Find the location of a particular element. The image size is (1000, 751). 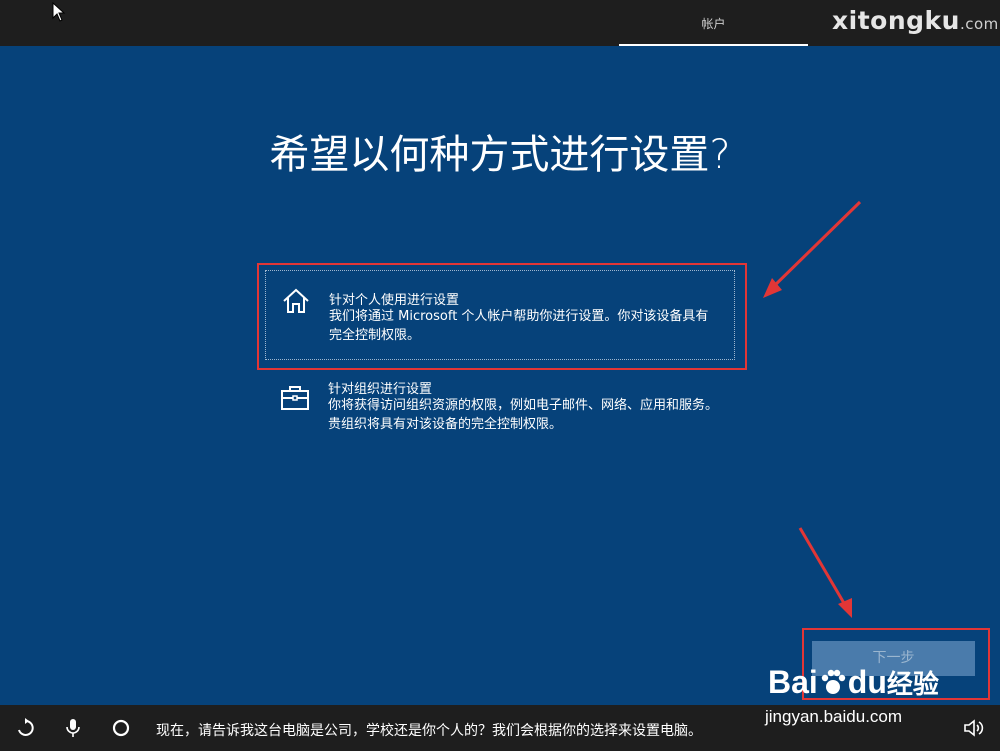

xitongku-watermark: xitongku.com is located at coordinates (915, 20).